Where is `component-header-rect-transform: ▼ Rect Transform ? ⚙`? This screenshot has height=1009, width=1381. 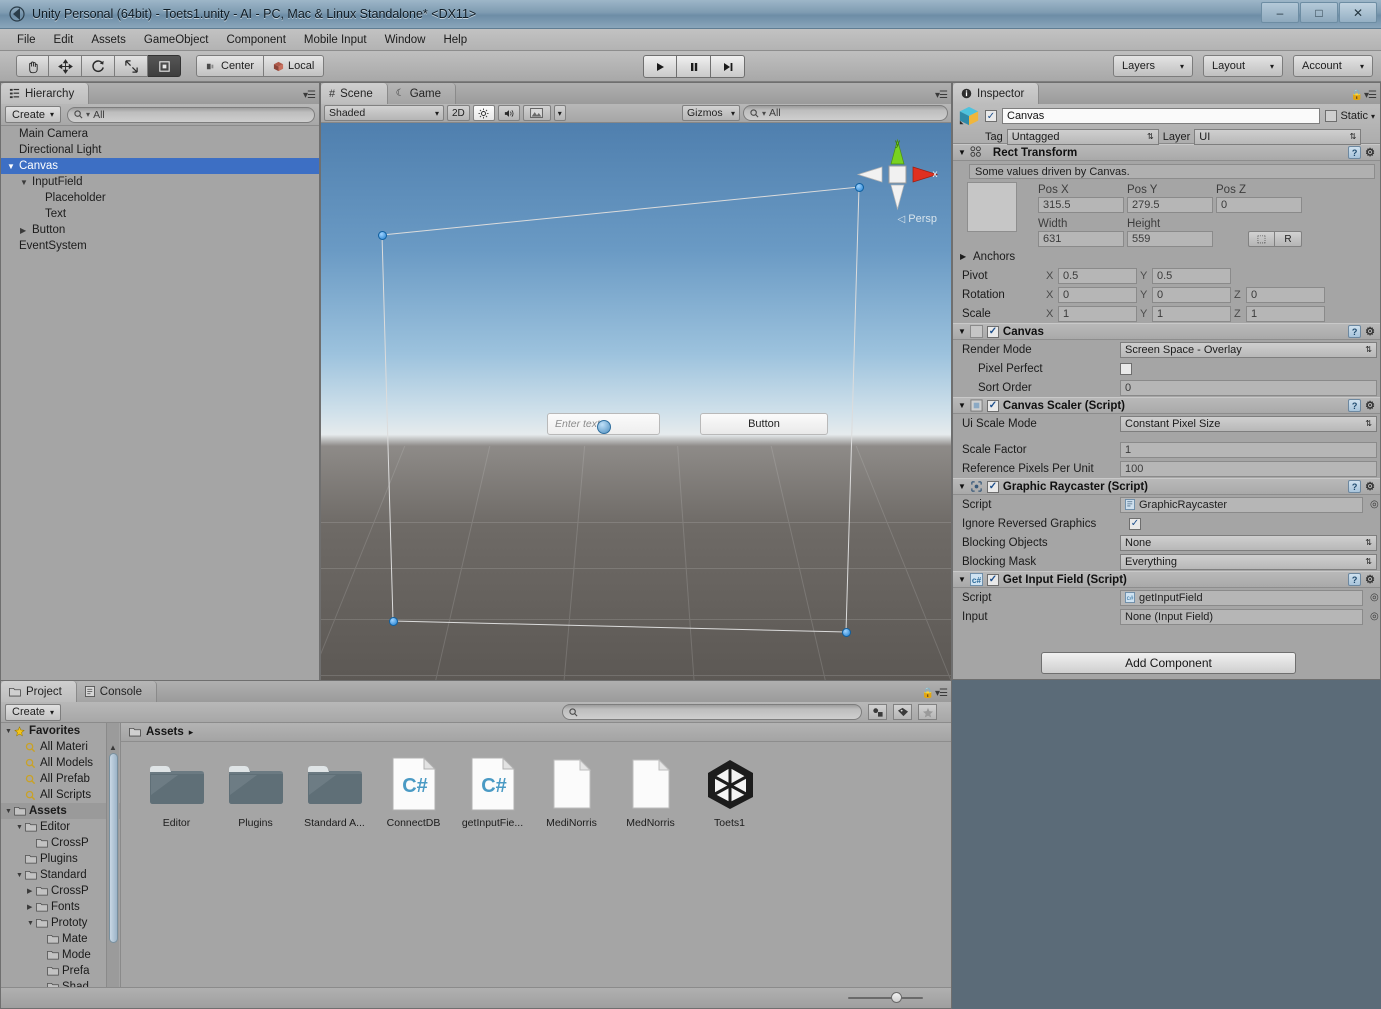
component-header-rect-transform: ▼ Rect Transform ? ⚙ is located at coordinates (1166, 152).